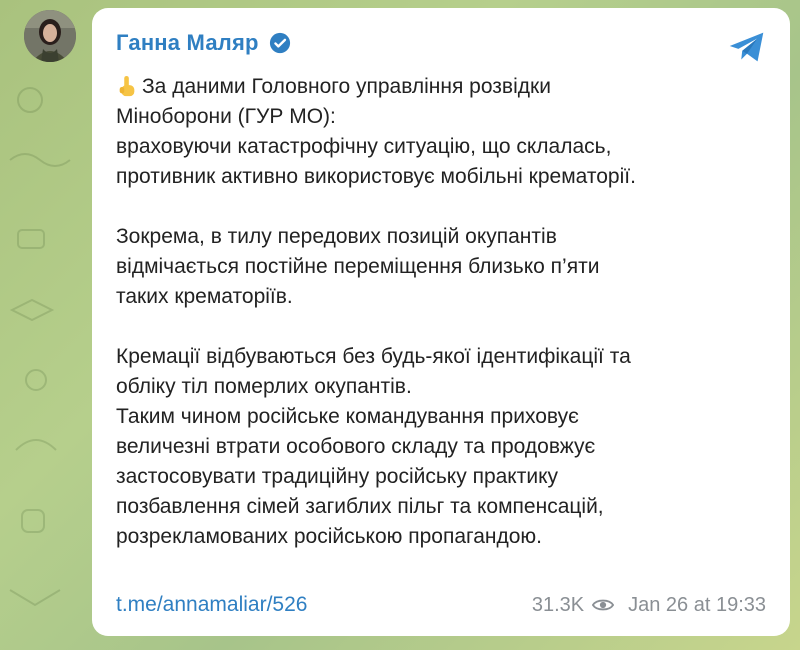  I want to click on verified-badge-icon, so click(279, 43).